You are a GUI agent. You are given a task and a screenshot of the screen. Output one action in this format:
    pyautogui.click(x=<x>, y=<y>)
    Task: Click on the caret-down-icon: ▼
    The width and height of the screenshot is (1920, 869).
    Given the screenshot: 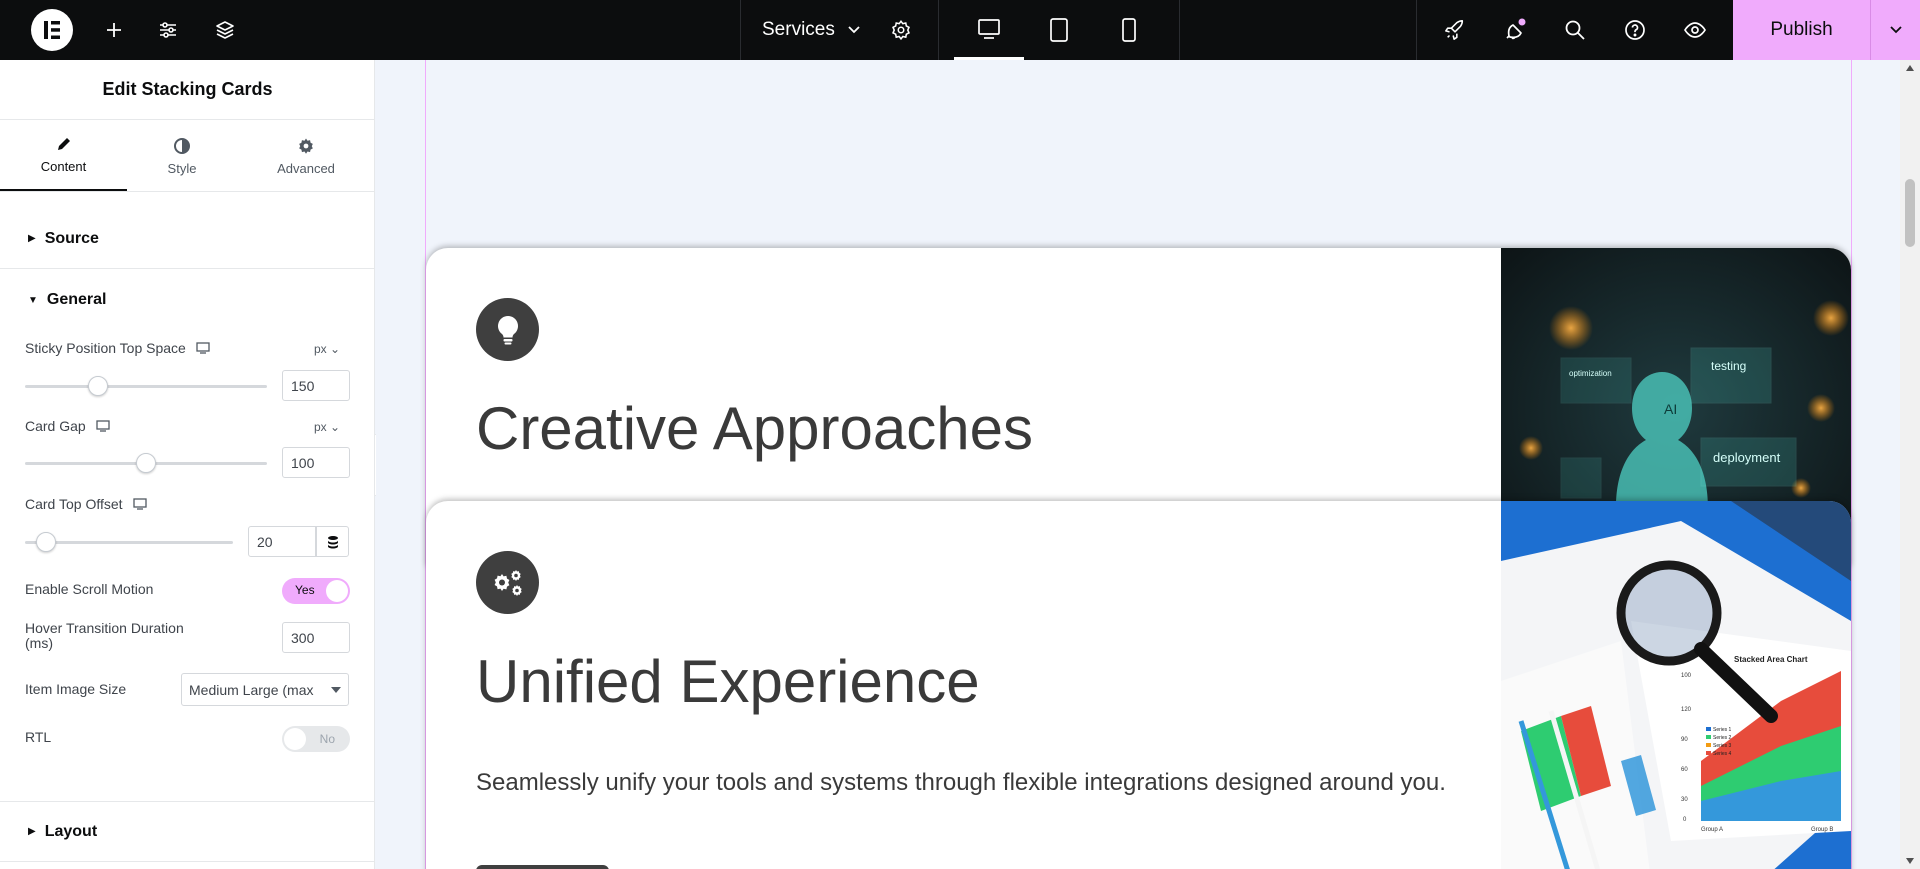 What is the action you would take?
    pyautogui.click(x=33, y=300)
    